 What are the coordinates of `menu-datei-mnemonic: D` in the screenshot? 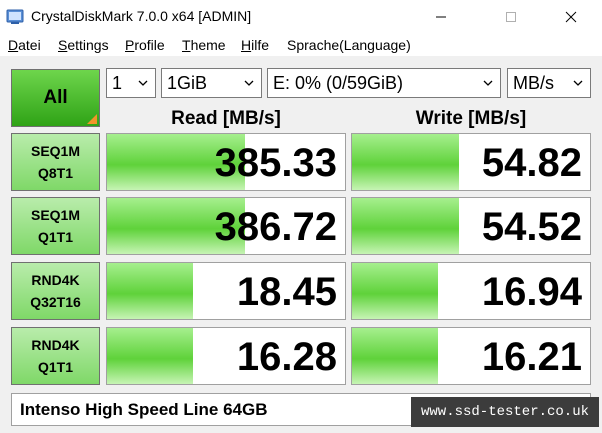 It's located at (13, 45).